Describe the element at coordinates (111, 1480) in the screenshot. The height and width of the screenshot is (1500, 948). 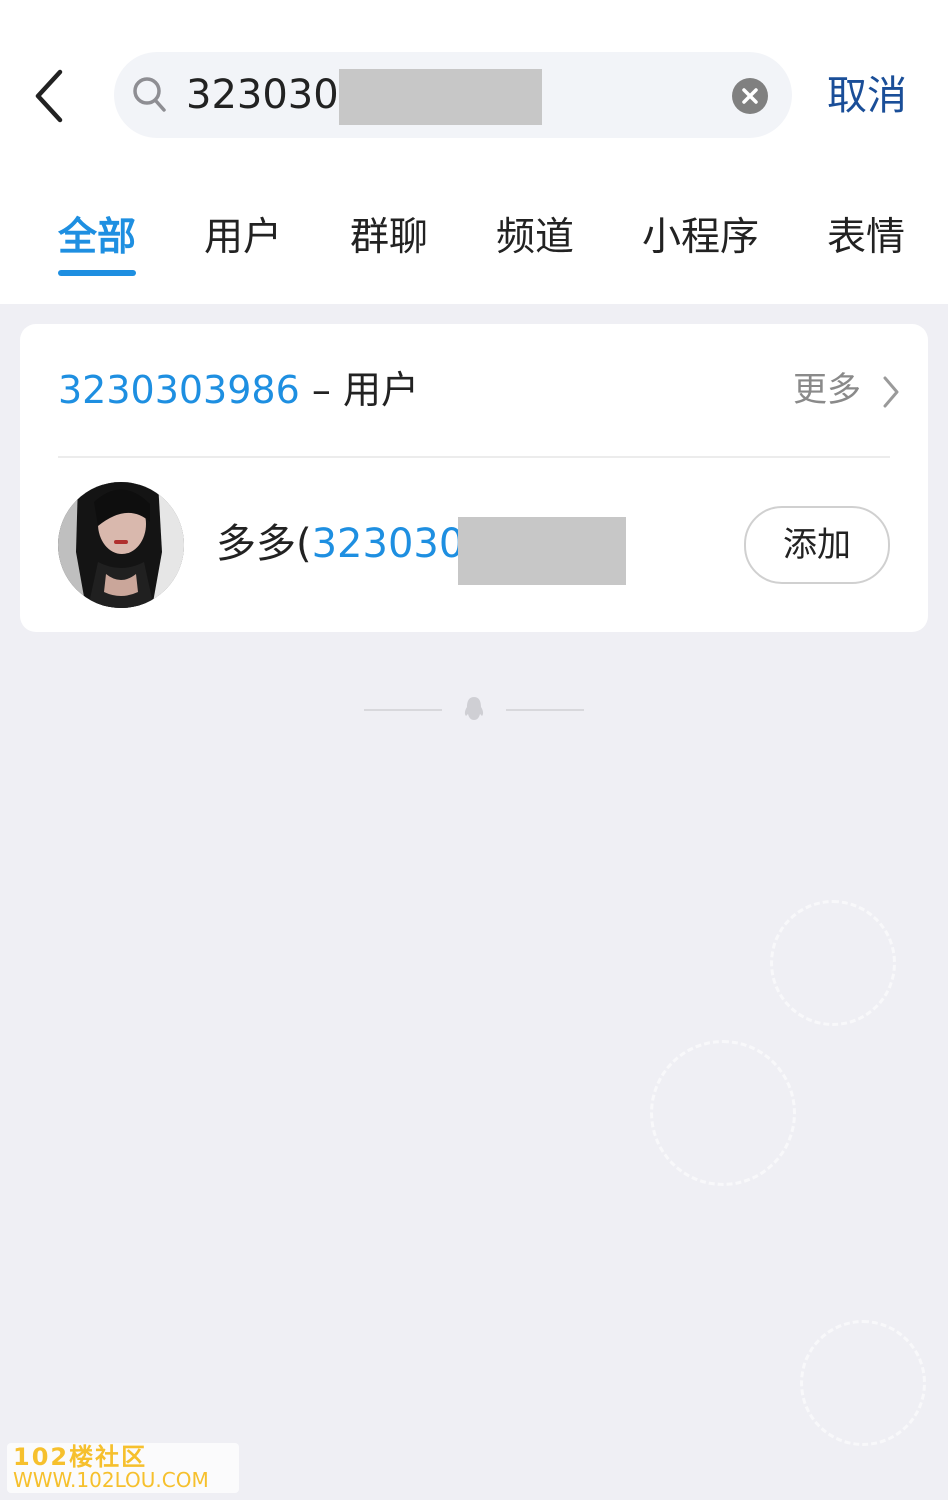
I see `watermark-url: WWW.102LOU.COM` at that location.